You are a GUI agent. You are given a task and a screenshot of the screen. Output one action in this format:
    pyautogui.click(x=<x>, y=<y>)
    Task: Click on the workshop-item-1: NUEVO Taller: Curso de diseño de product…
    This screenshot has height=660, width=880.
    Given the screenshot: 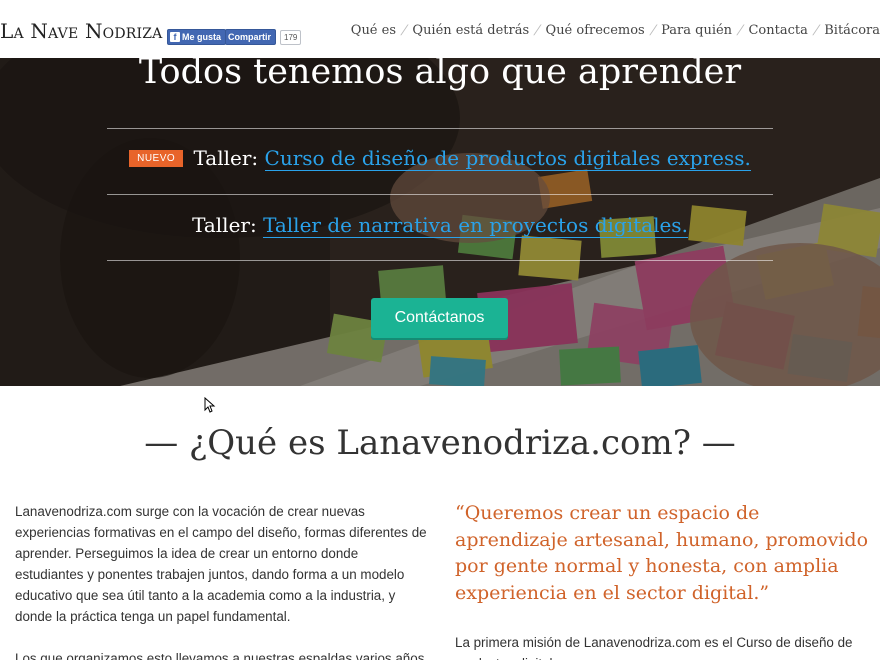 What is the action you would take?
    pyautogui.click(x=440, y=158)
    